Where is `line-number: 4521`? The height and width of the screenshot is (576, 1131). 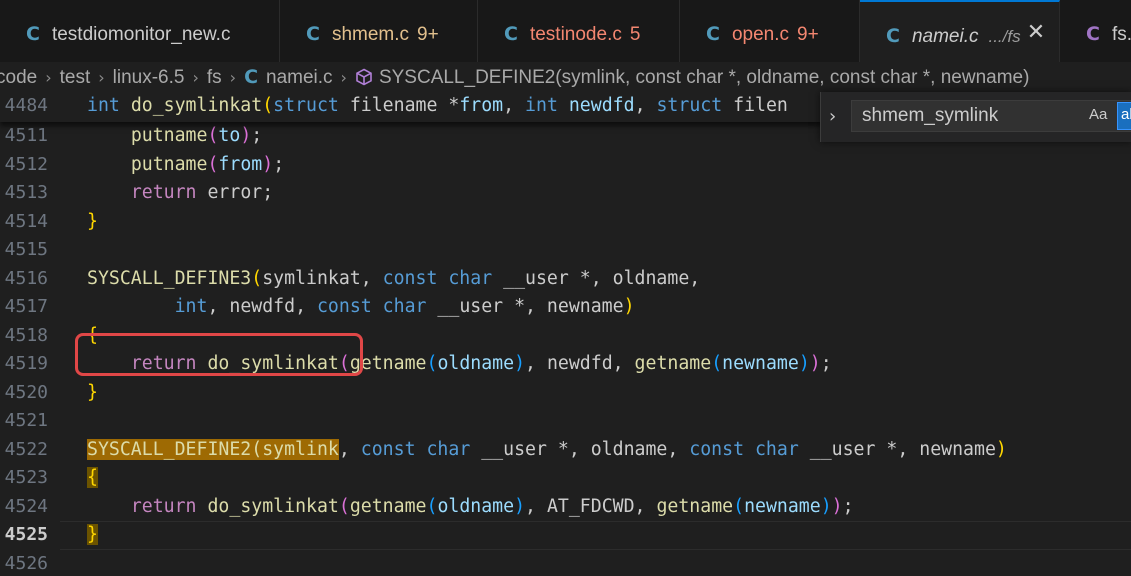 line-number: 4521 is located at coordinates (26, 420).